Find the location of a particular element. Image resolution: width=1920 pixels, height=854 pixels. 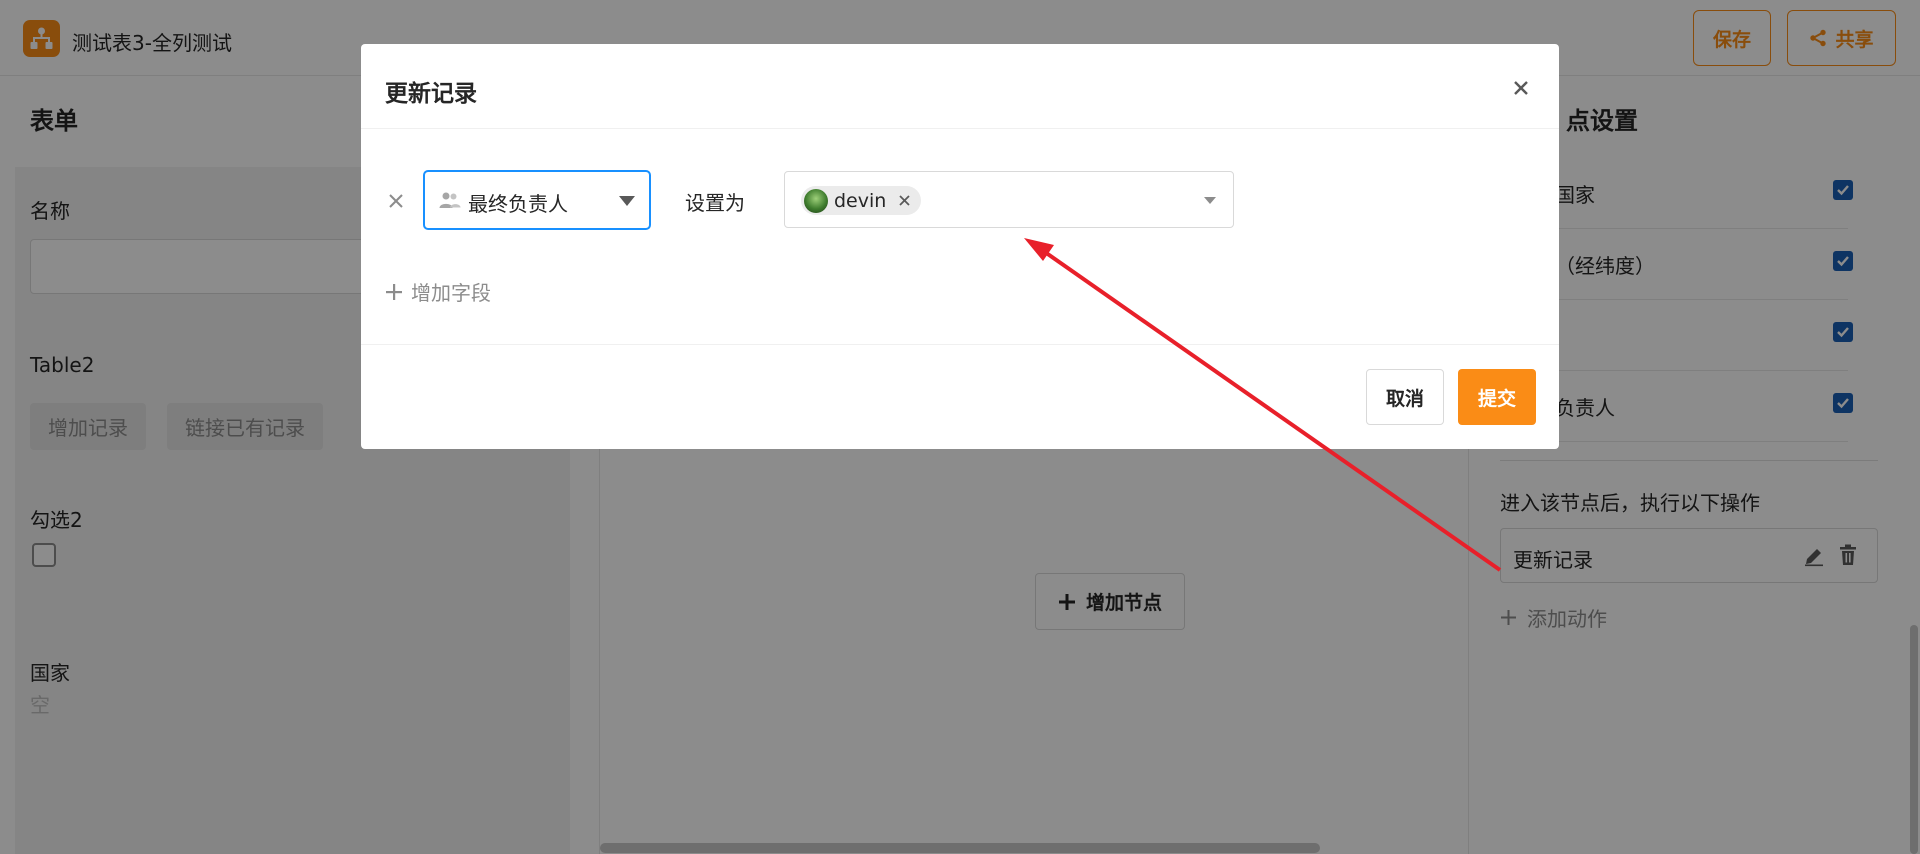

submit-button: 提交 is located at coordinates (1497, 397).